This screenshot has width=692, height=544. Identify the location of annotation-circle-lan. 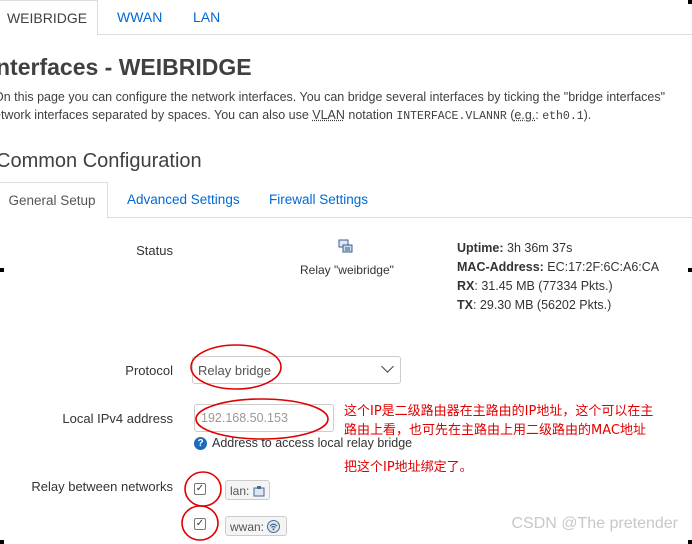
(203, 489).